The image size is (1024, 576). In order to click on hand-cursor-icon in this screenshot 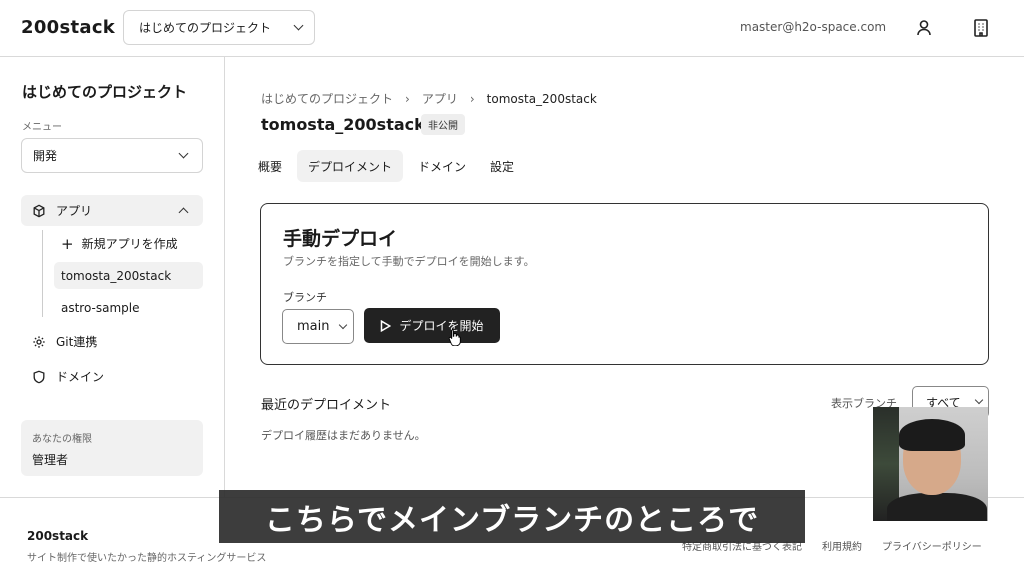, I will do `click(454, 337)`.